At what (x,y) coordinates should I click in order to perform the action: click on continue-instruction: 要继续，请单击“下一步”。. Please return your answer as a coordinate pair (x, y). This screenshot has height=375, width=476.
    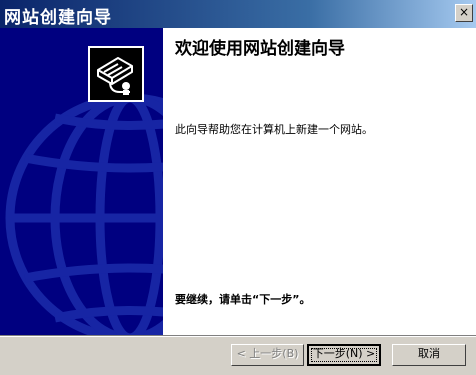
    Looking at the image, I should click on (243, 299).